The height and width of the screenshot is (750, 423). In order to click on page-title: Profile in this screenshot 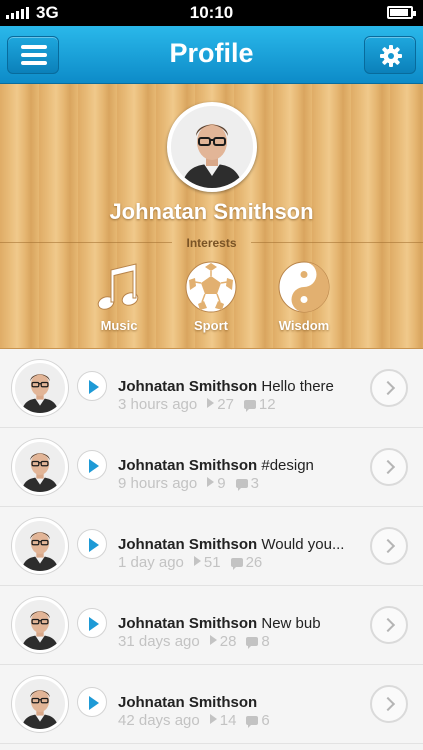, I will do `click(211, 53)`.